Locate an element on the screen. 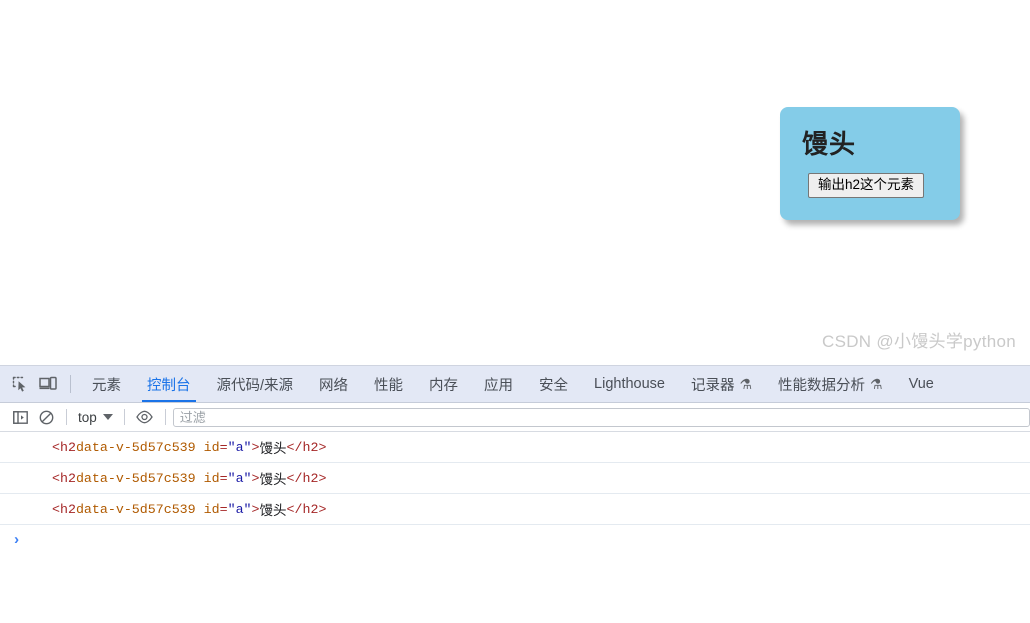  tab-label: 安全 is located at coordinates (554, 385).